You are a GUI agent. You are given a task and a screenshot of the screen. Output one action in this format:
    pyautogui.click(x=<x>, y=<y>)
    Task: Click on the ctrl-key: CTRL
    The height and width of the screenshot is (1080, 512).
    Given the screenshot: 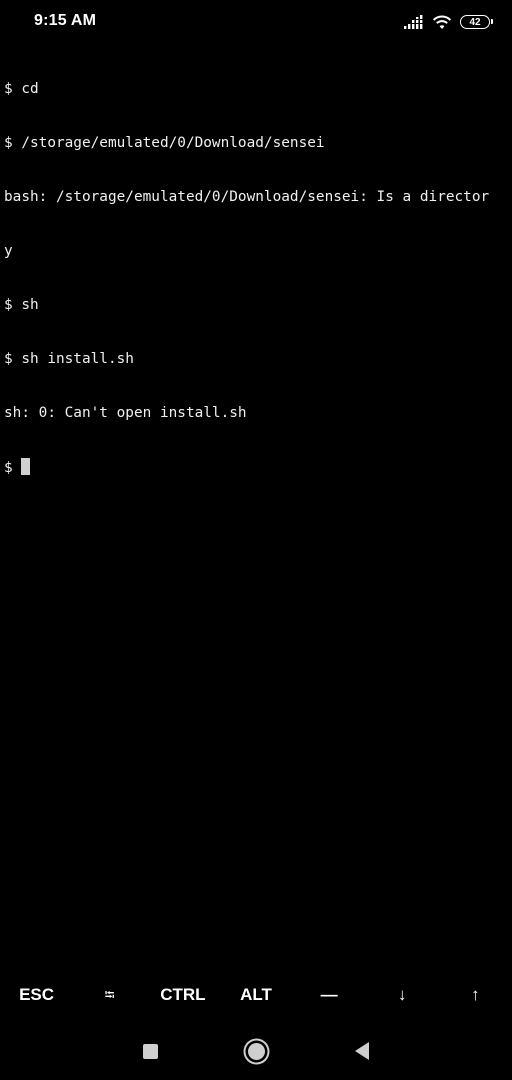 What is the action you would take?
    pyautogui.click(x=182, y=995)
    